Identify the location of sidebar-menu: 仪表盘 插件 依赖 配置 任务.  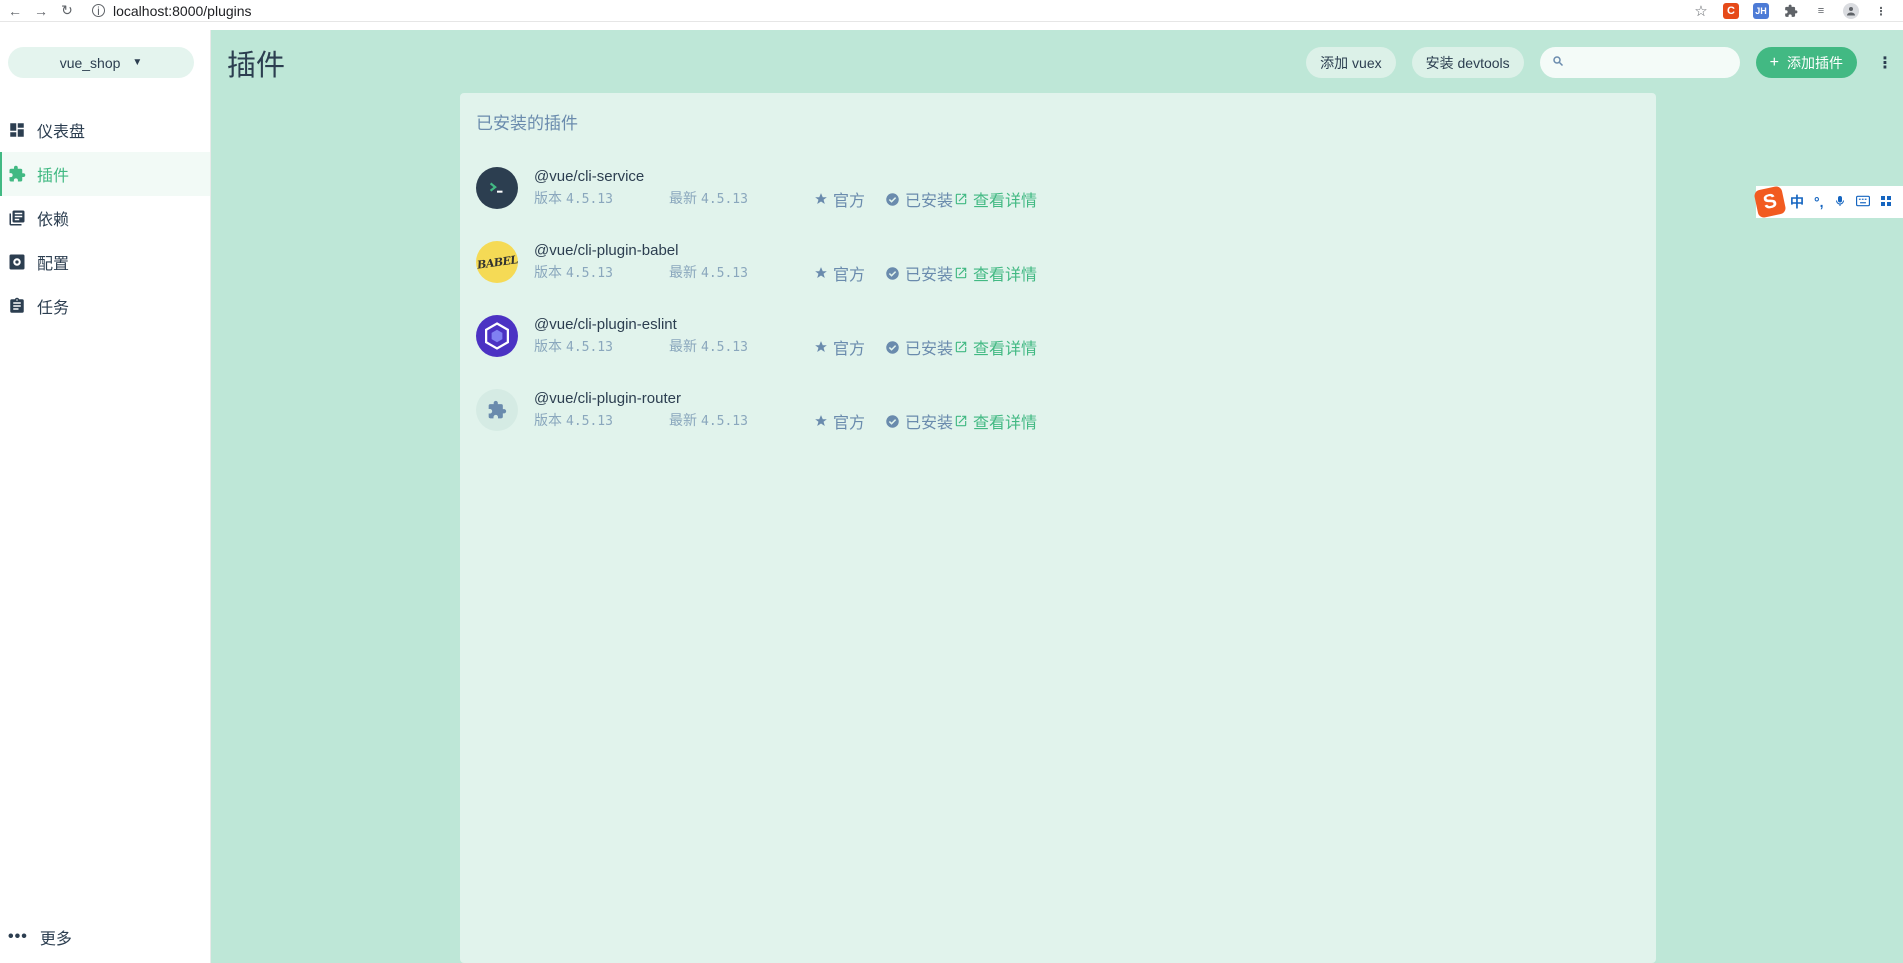
(105, 218).